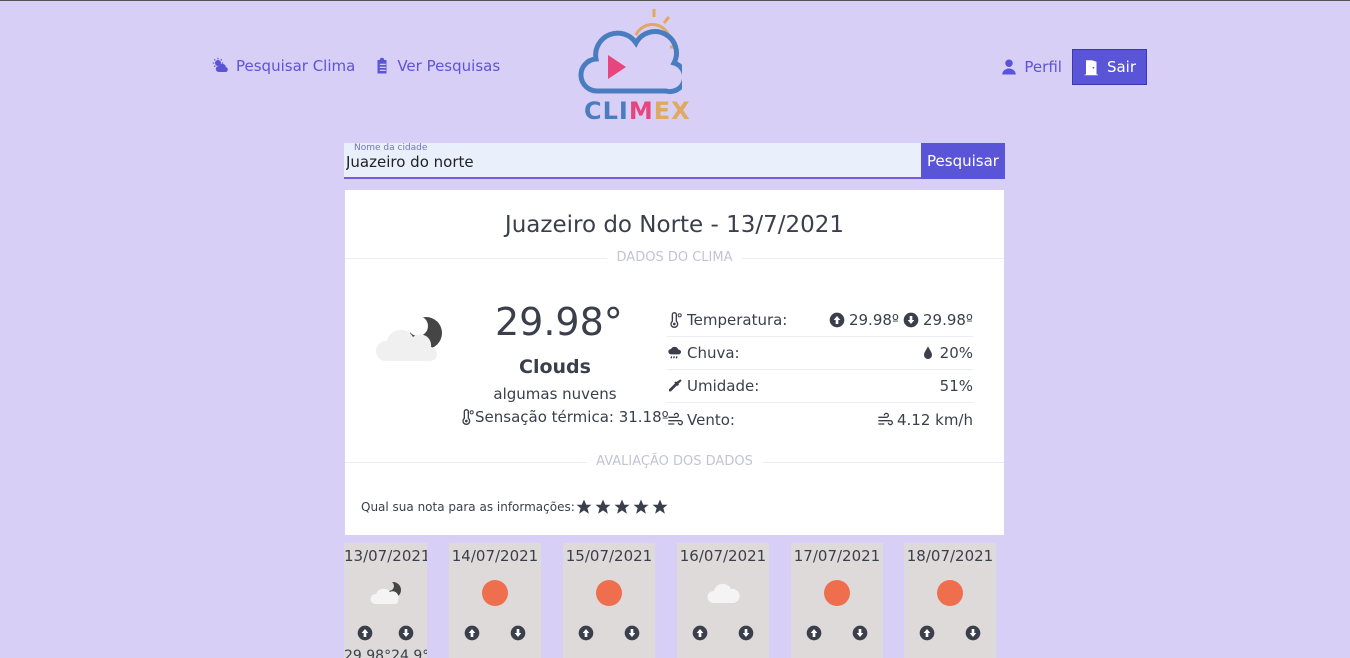 This screenshot has width=1350, height=658. What do you see at coordinates (385, 556) in the screenshot?
I see `forecast-date: 13/07/2021` at bounding box center [385, 556].